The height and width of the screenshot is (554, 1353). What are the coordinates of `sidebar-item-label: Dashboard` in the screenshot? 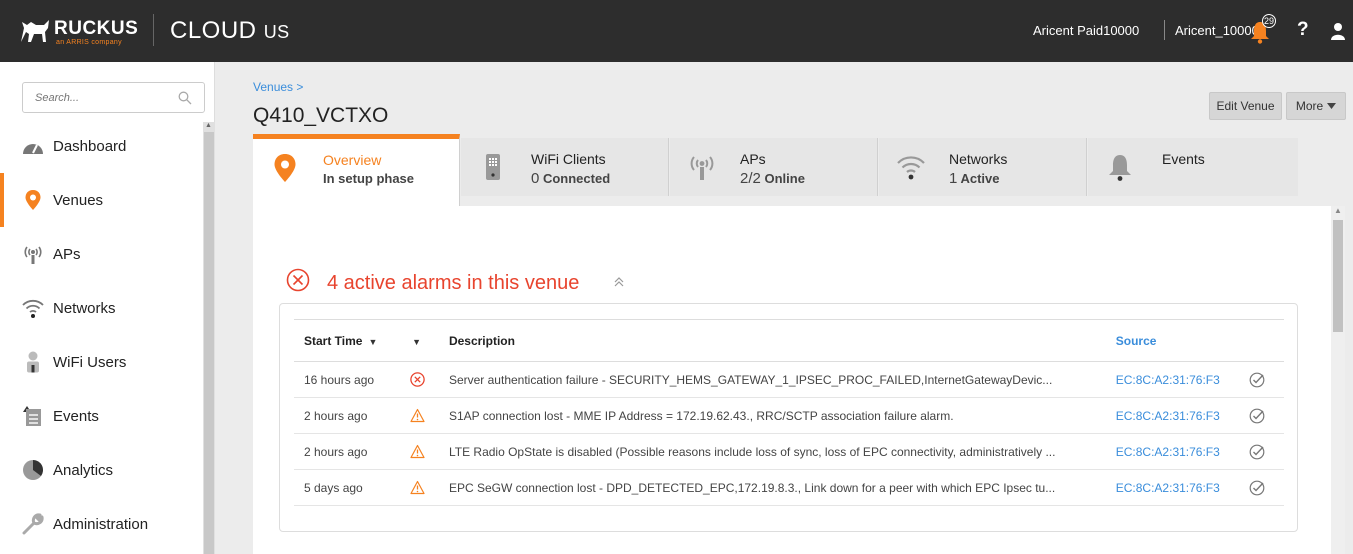 It's located at (90, 146).